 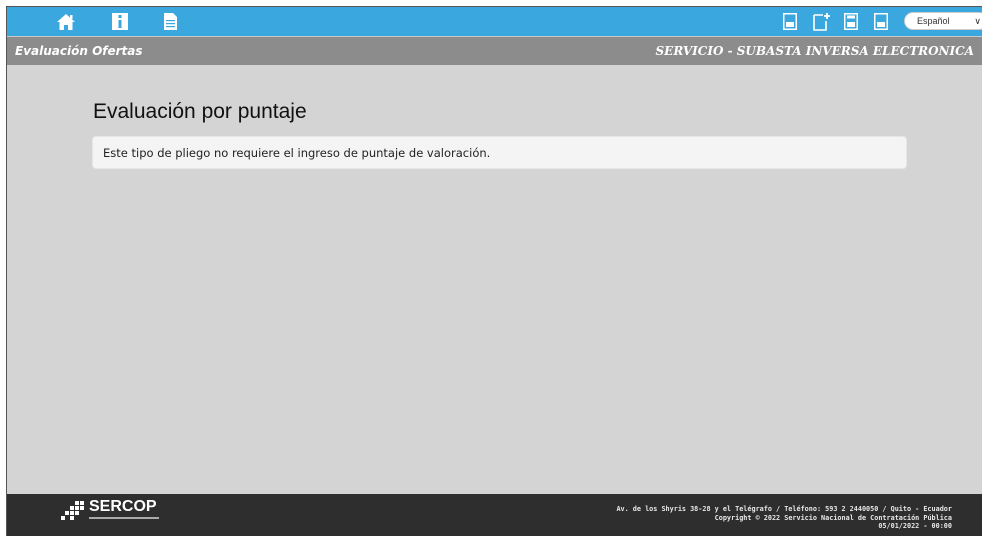 What do you see at coordinates (120, 21) in the screenshot?
I see `info-icon` at bounding box center [120, 21].